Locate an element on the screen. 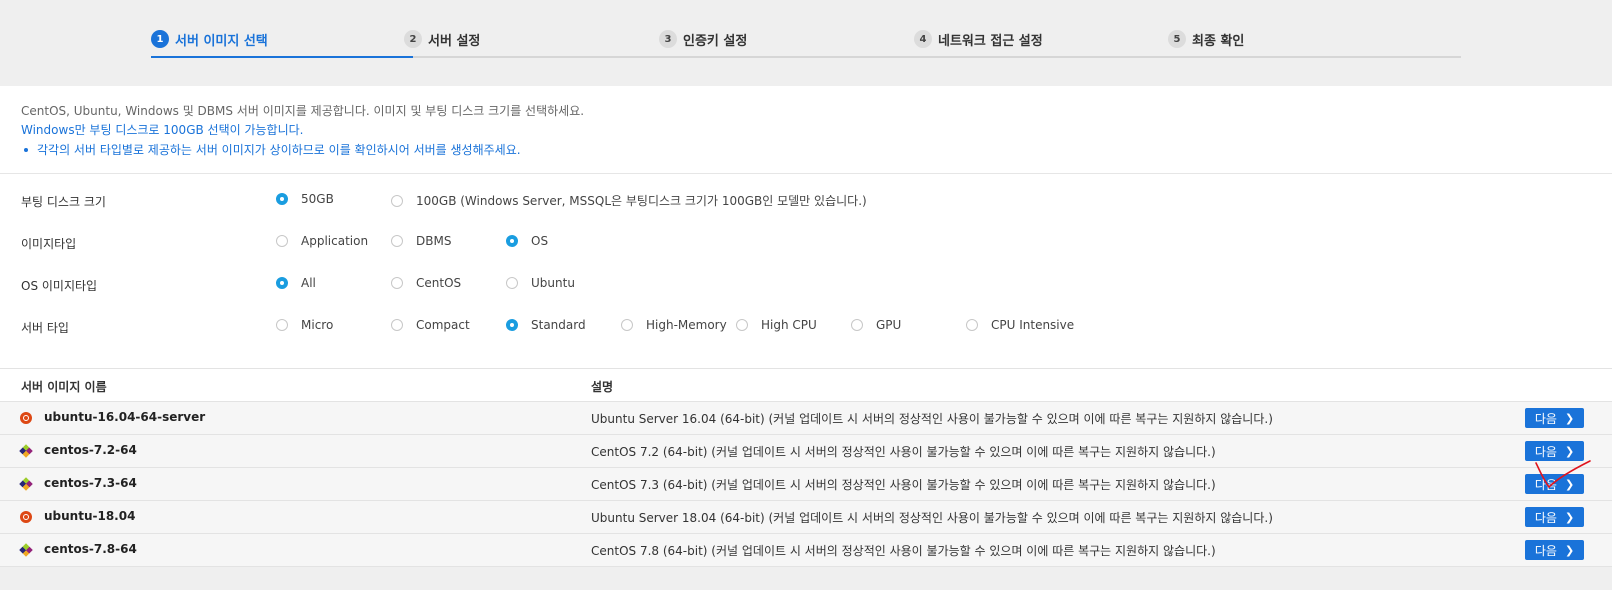 This screenshot has width=1612, height=590. radio-label: CentOS is located at coordinates (439, 283).